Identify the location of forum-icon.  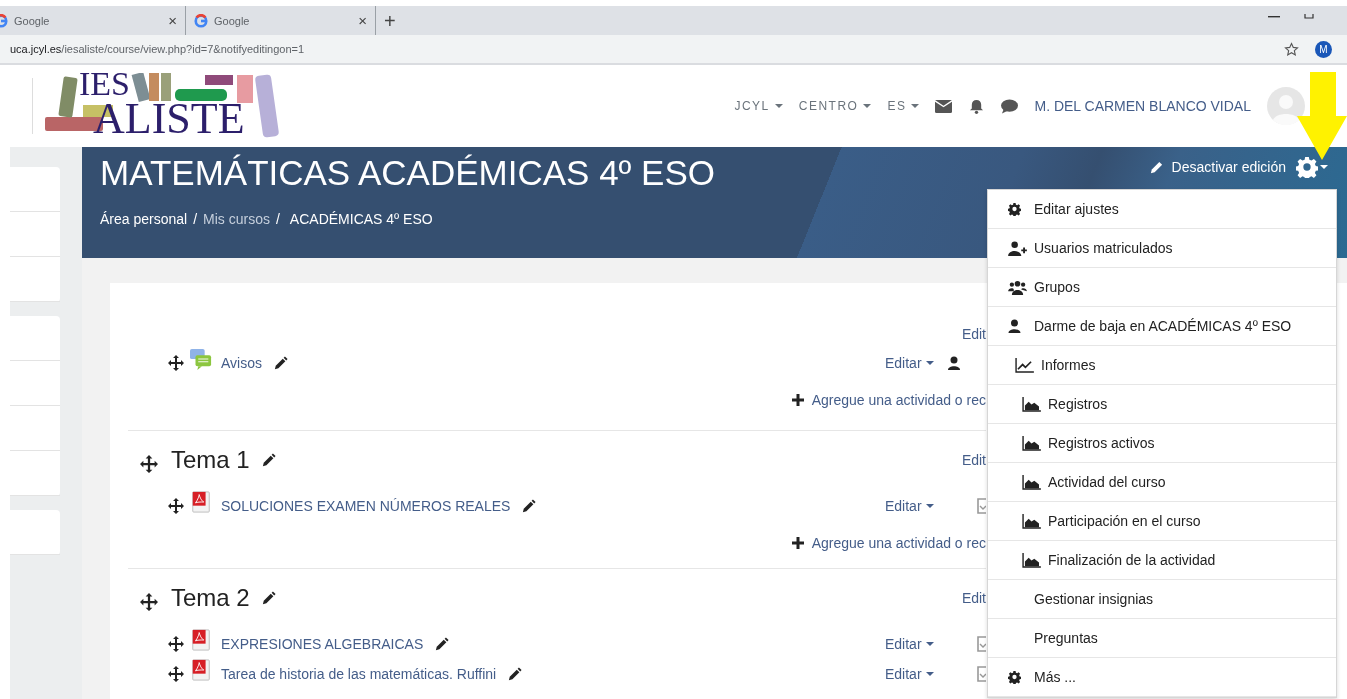
(201, 359).